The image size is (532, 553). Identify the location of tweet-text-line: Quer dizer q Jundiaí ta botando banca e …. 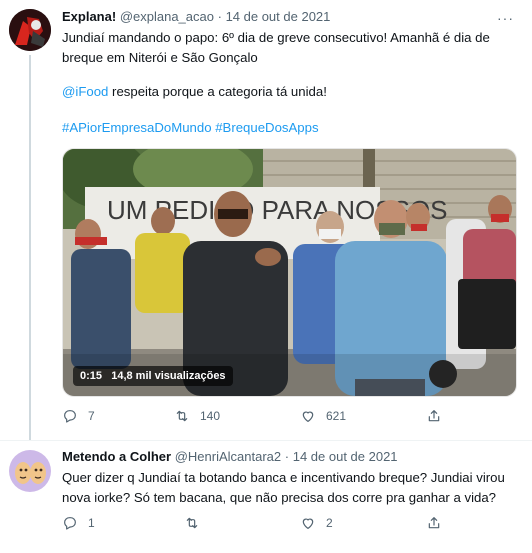
(283, 477).